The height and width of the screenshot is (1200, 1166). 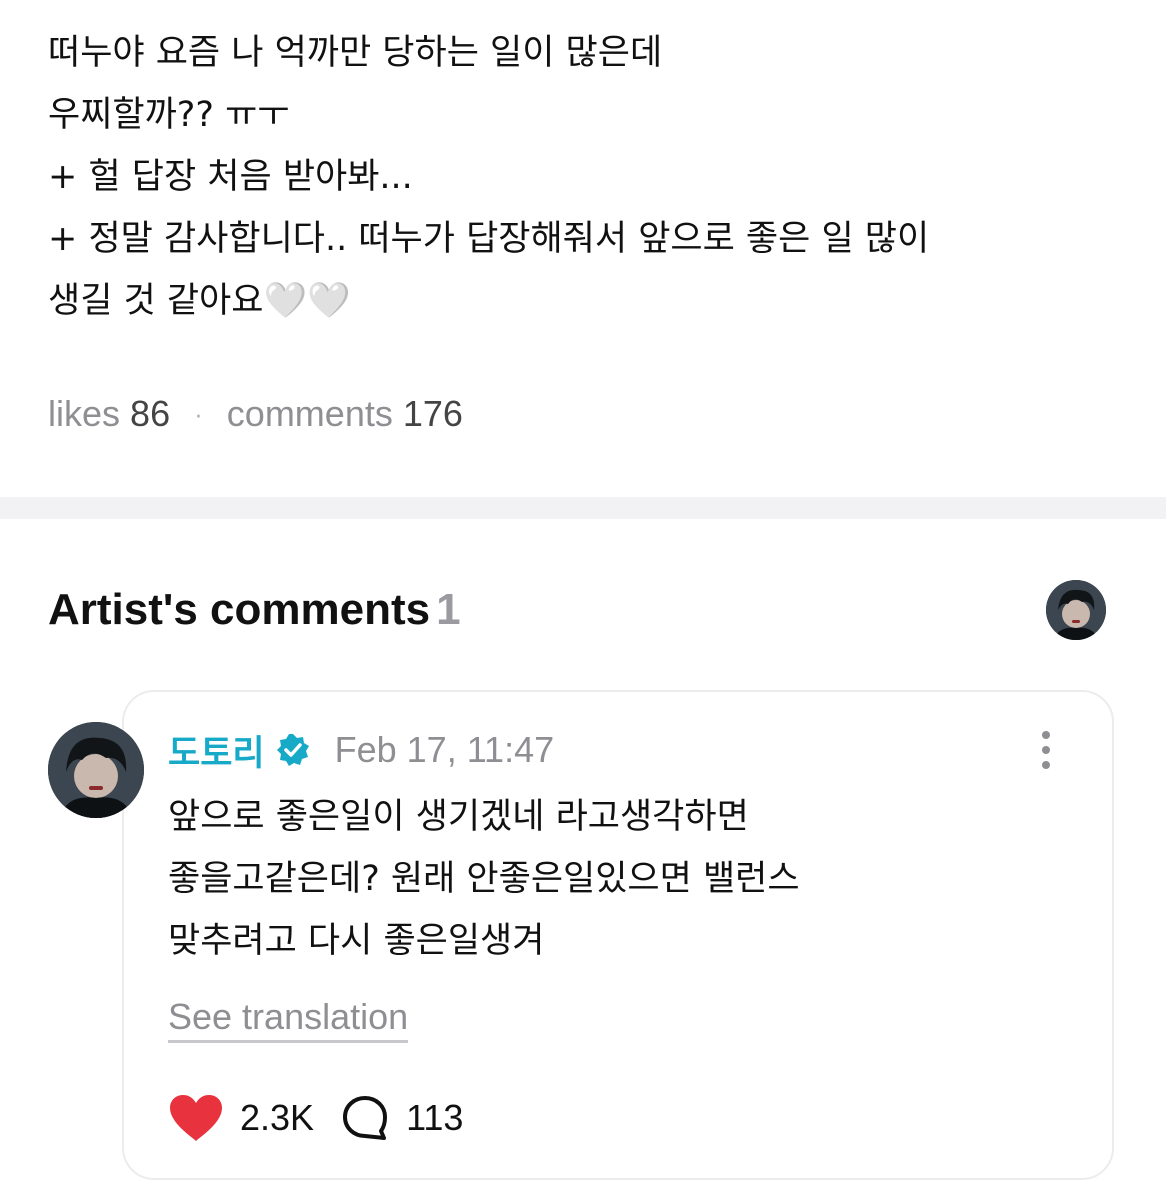 What do you see at coordinates (489, 239) in the screenshot?
I see `post-line: + 정말 감사합니다.. 떠누가 답장해줘서 앞으로 좋은 일 많이` at bounding box center [489, 239].